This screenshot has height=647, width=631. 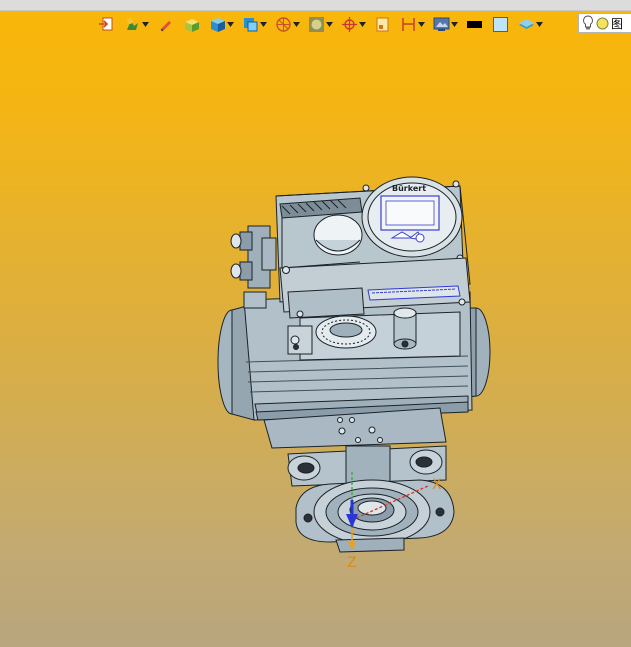 What do you see at coordinates (165, 24) in the screenshot?
I see `pencil-icon` at bounding box center [165, 24].